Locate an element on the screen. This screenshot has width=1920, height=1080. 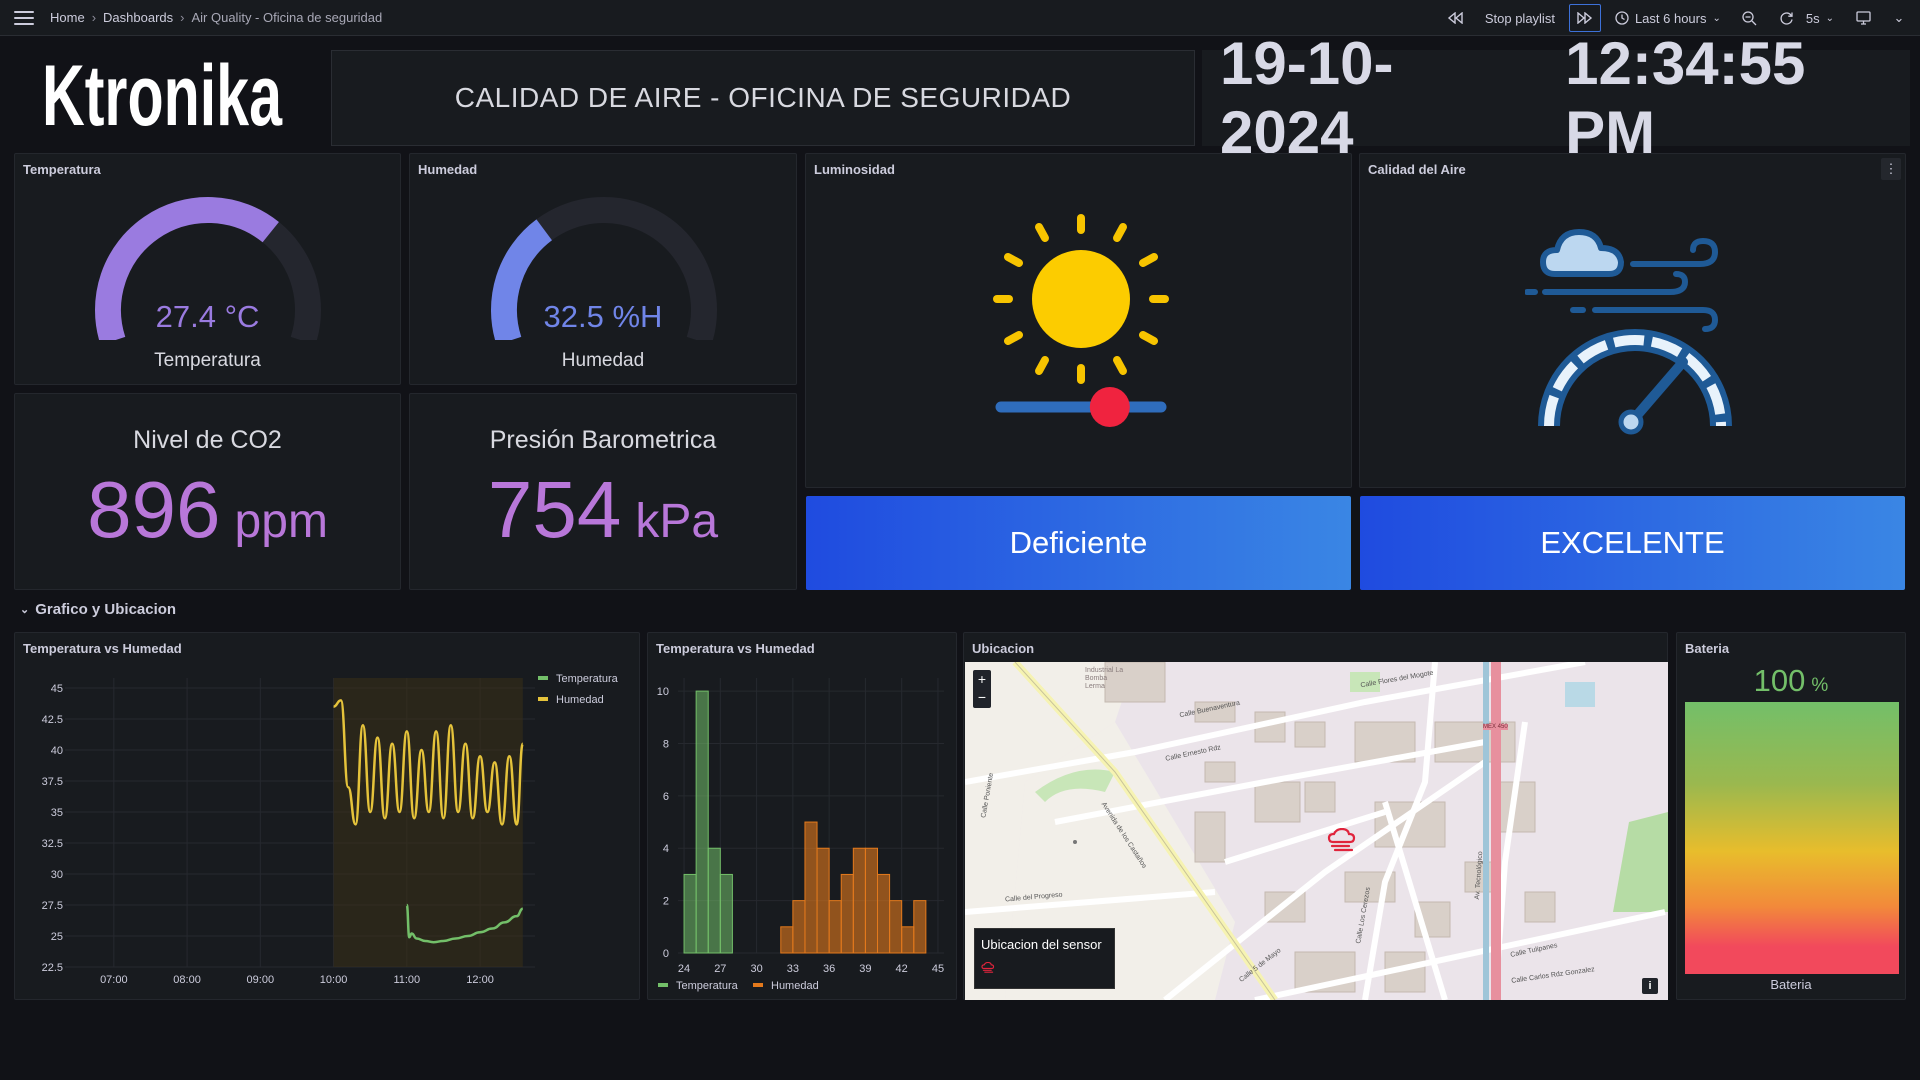
sun-disc is located at coordinates (1081, 299).